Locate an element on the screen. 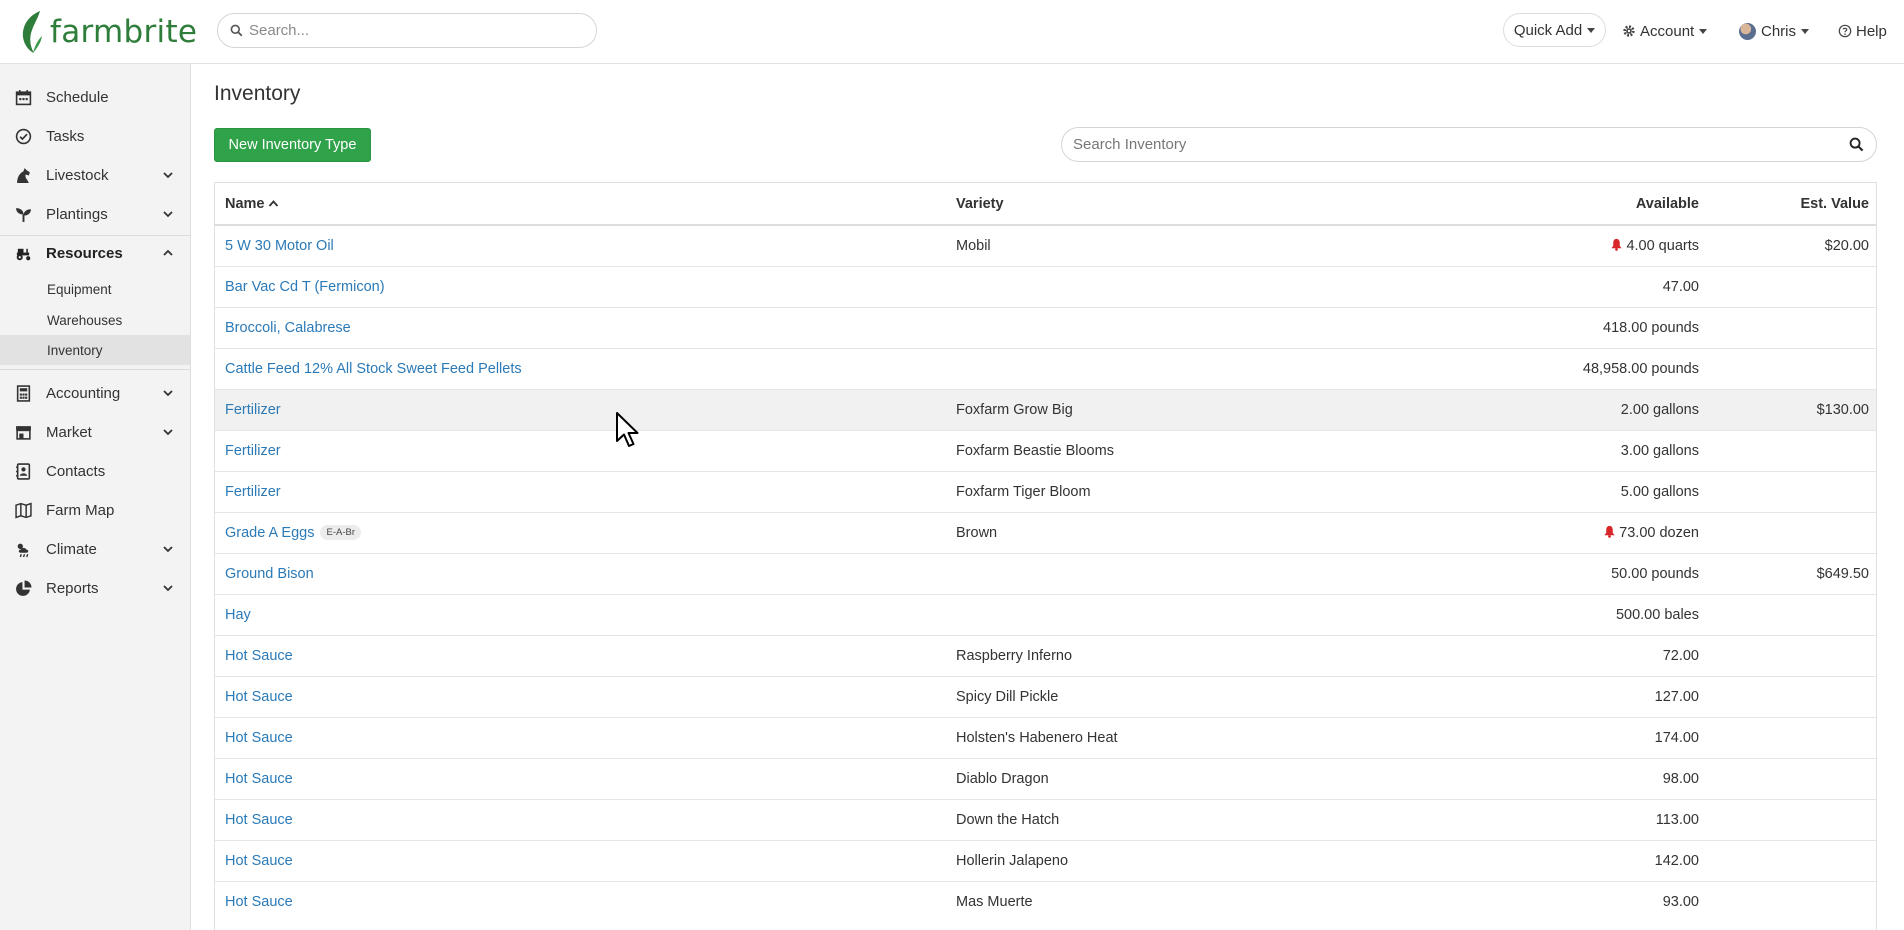  sidebar-subitem-warehouses: Warehouses is located at coordinates (95, 320).